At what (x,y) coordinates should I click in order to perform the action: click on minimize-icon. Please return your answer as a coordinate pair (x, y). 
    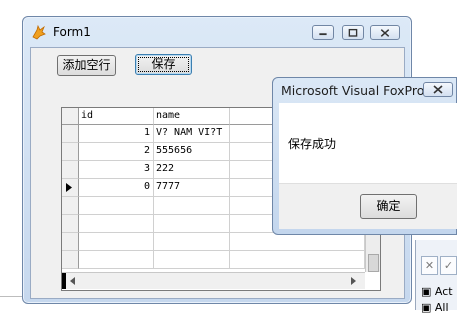
    Looking at the image, I should click on (323, 34).